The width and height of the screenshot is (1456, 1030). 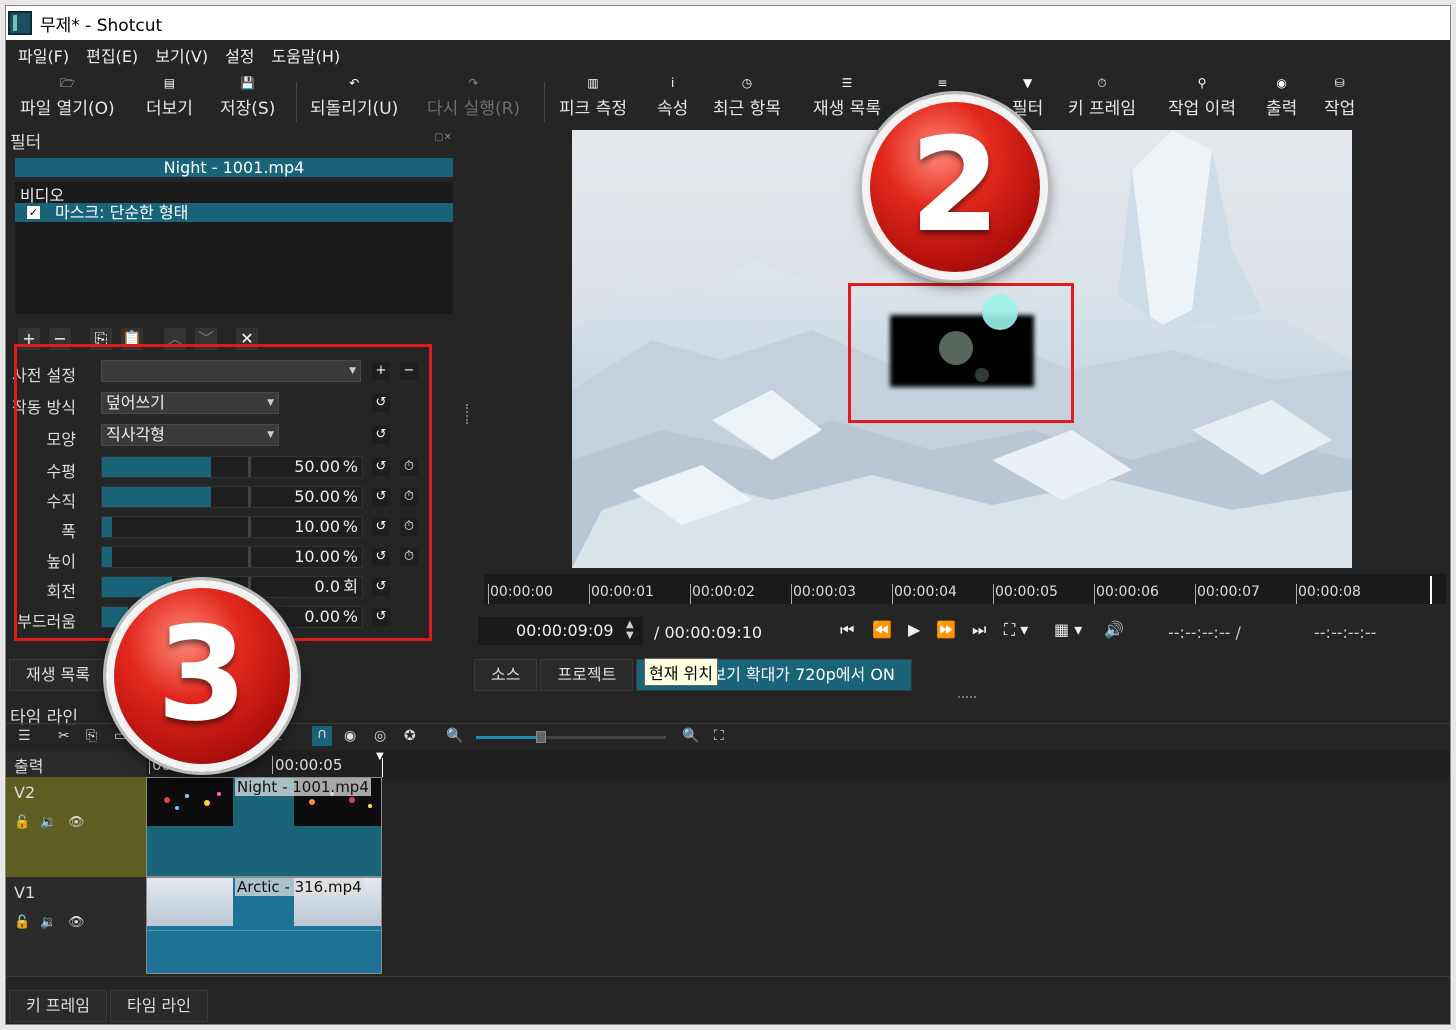 What do you see at coordinates (446, 138) in the screenshot?
I see `panel-float-close-icons: ▢✕` at bounding box center [446, 138].